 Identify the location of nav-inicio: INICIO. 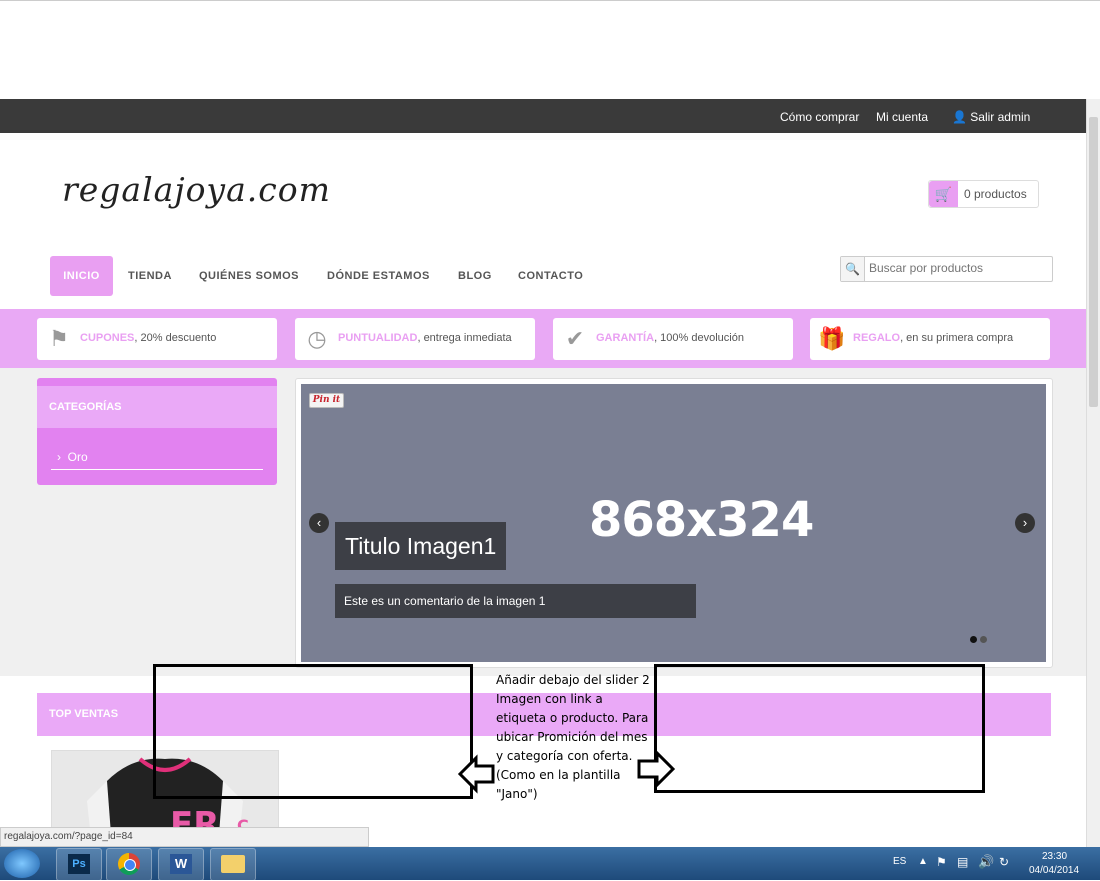
(81, 276).